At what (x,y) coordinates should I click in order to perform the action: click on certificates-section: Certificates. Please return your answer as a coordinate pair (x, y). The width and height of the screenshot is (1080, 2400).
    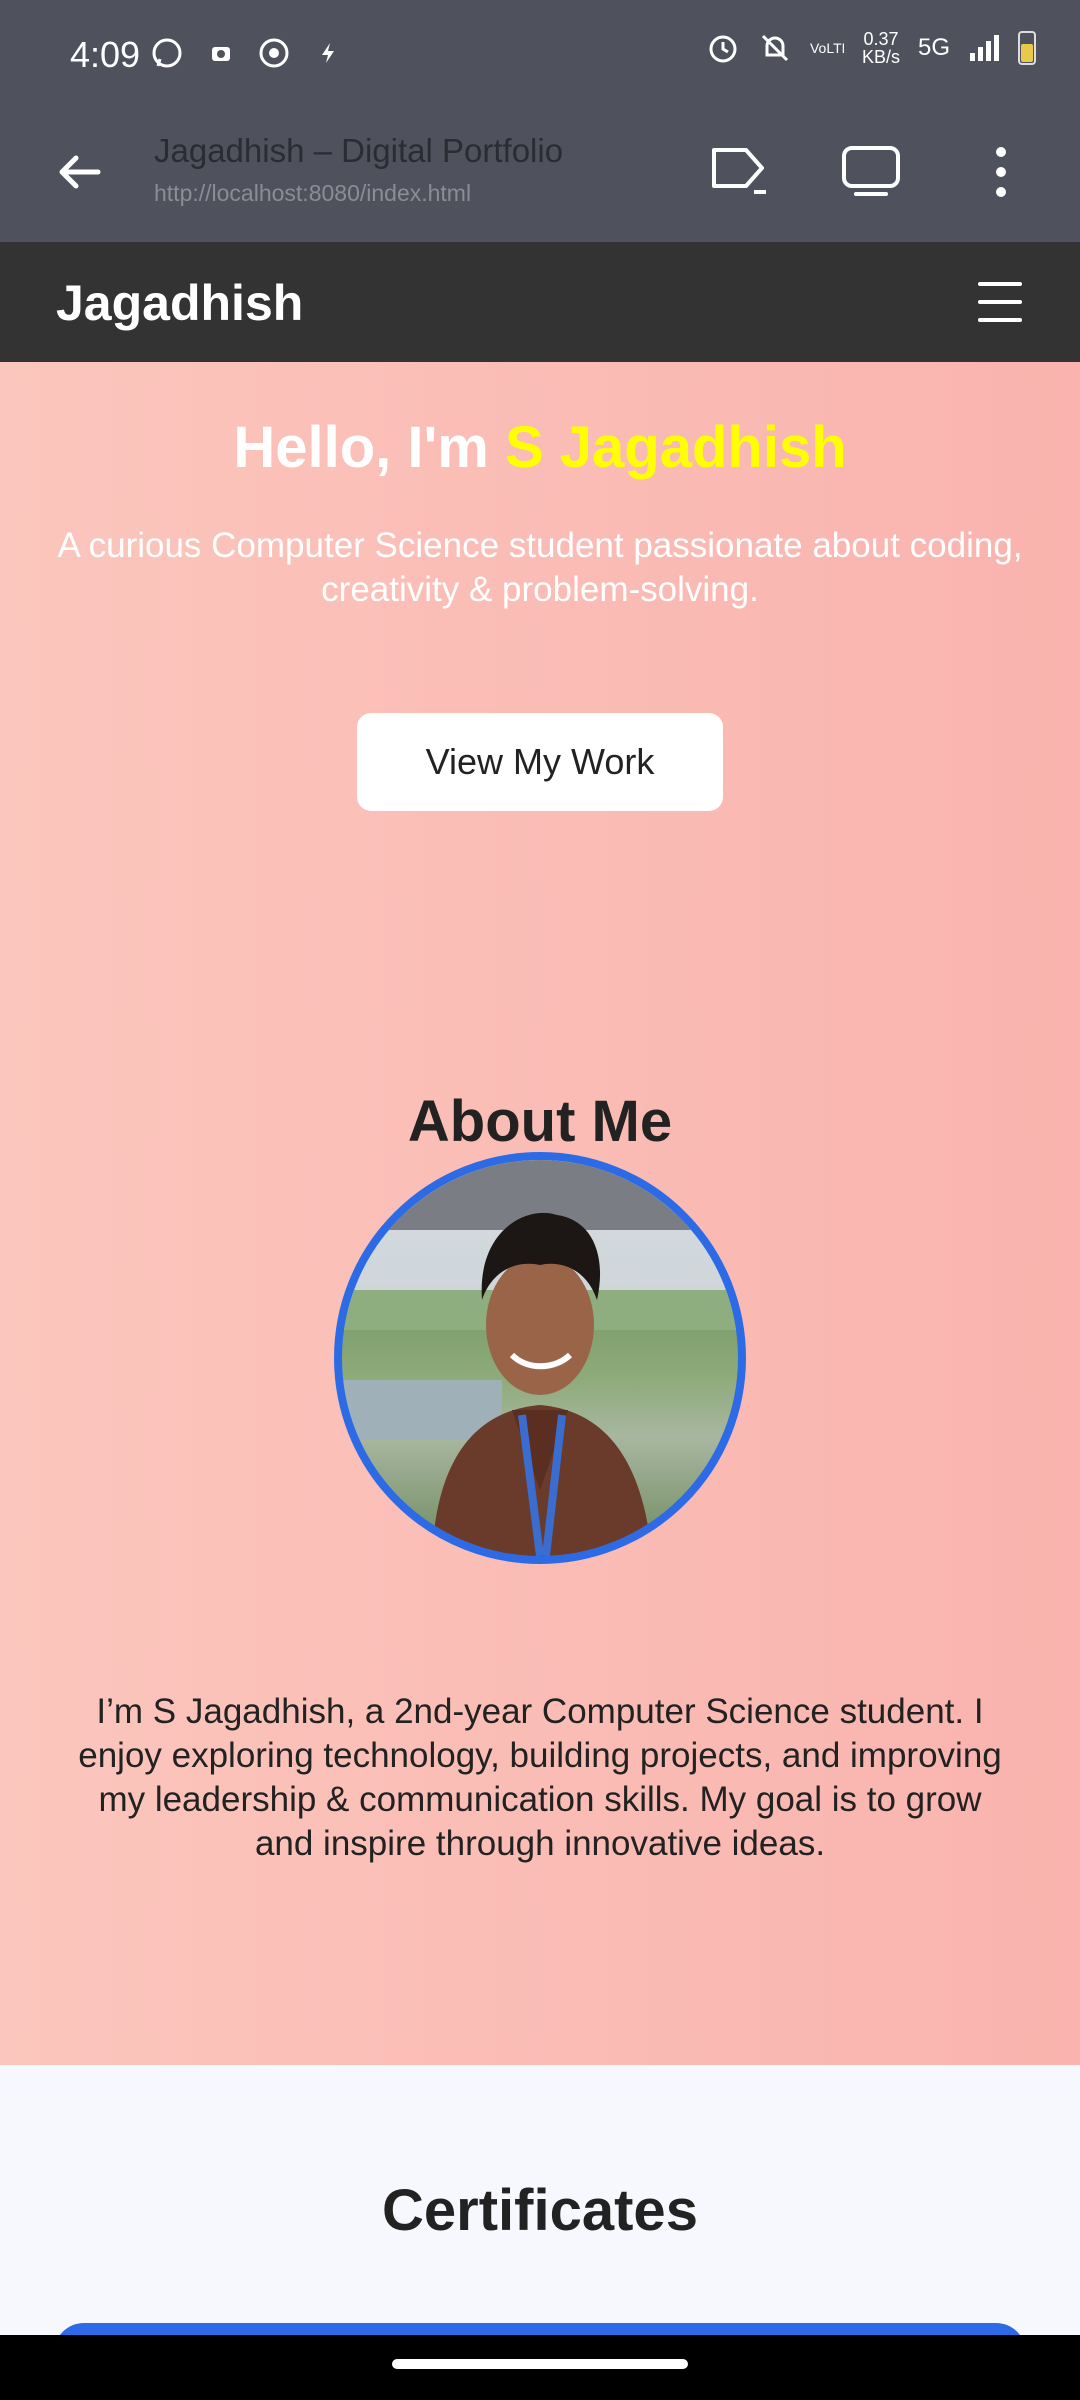
    Looking at the image, I should click on (540, 2214).